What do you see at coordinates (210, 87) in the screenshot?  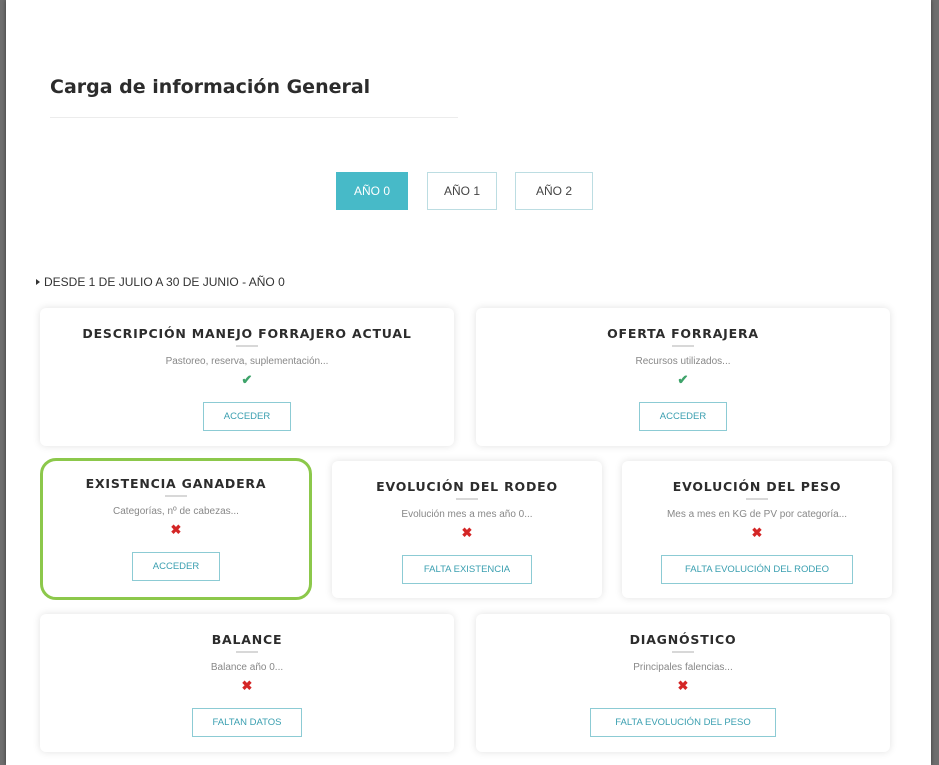 I see `page-title: Carga de información General` at bounding box center [210, 87].